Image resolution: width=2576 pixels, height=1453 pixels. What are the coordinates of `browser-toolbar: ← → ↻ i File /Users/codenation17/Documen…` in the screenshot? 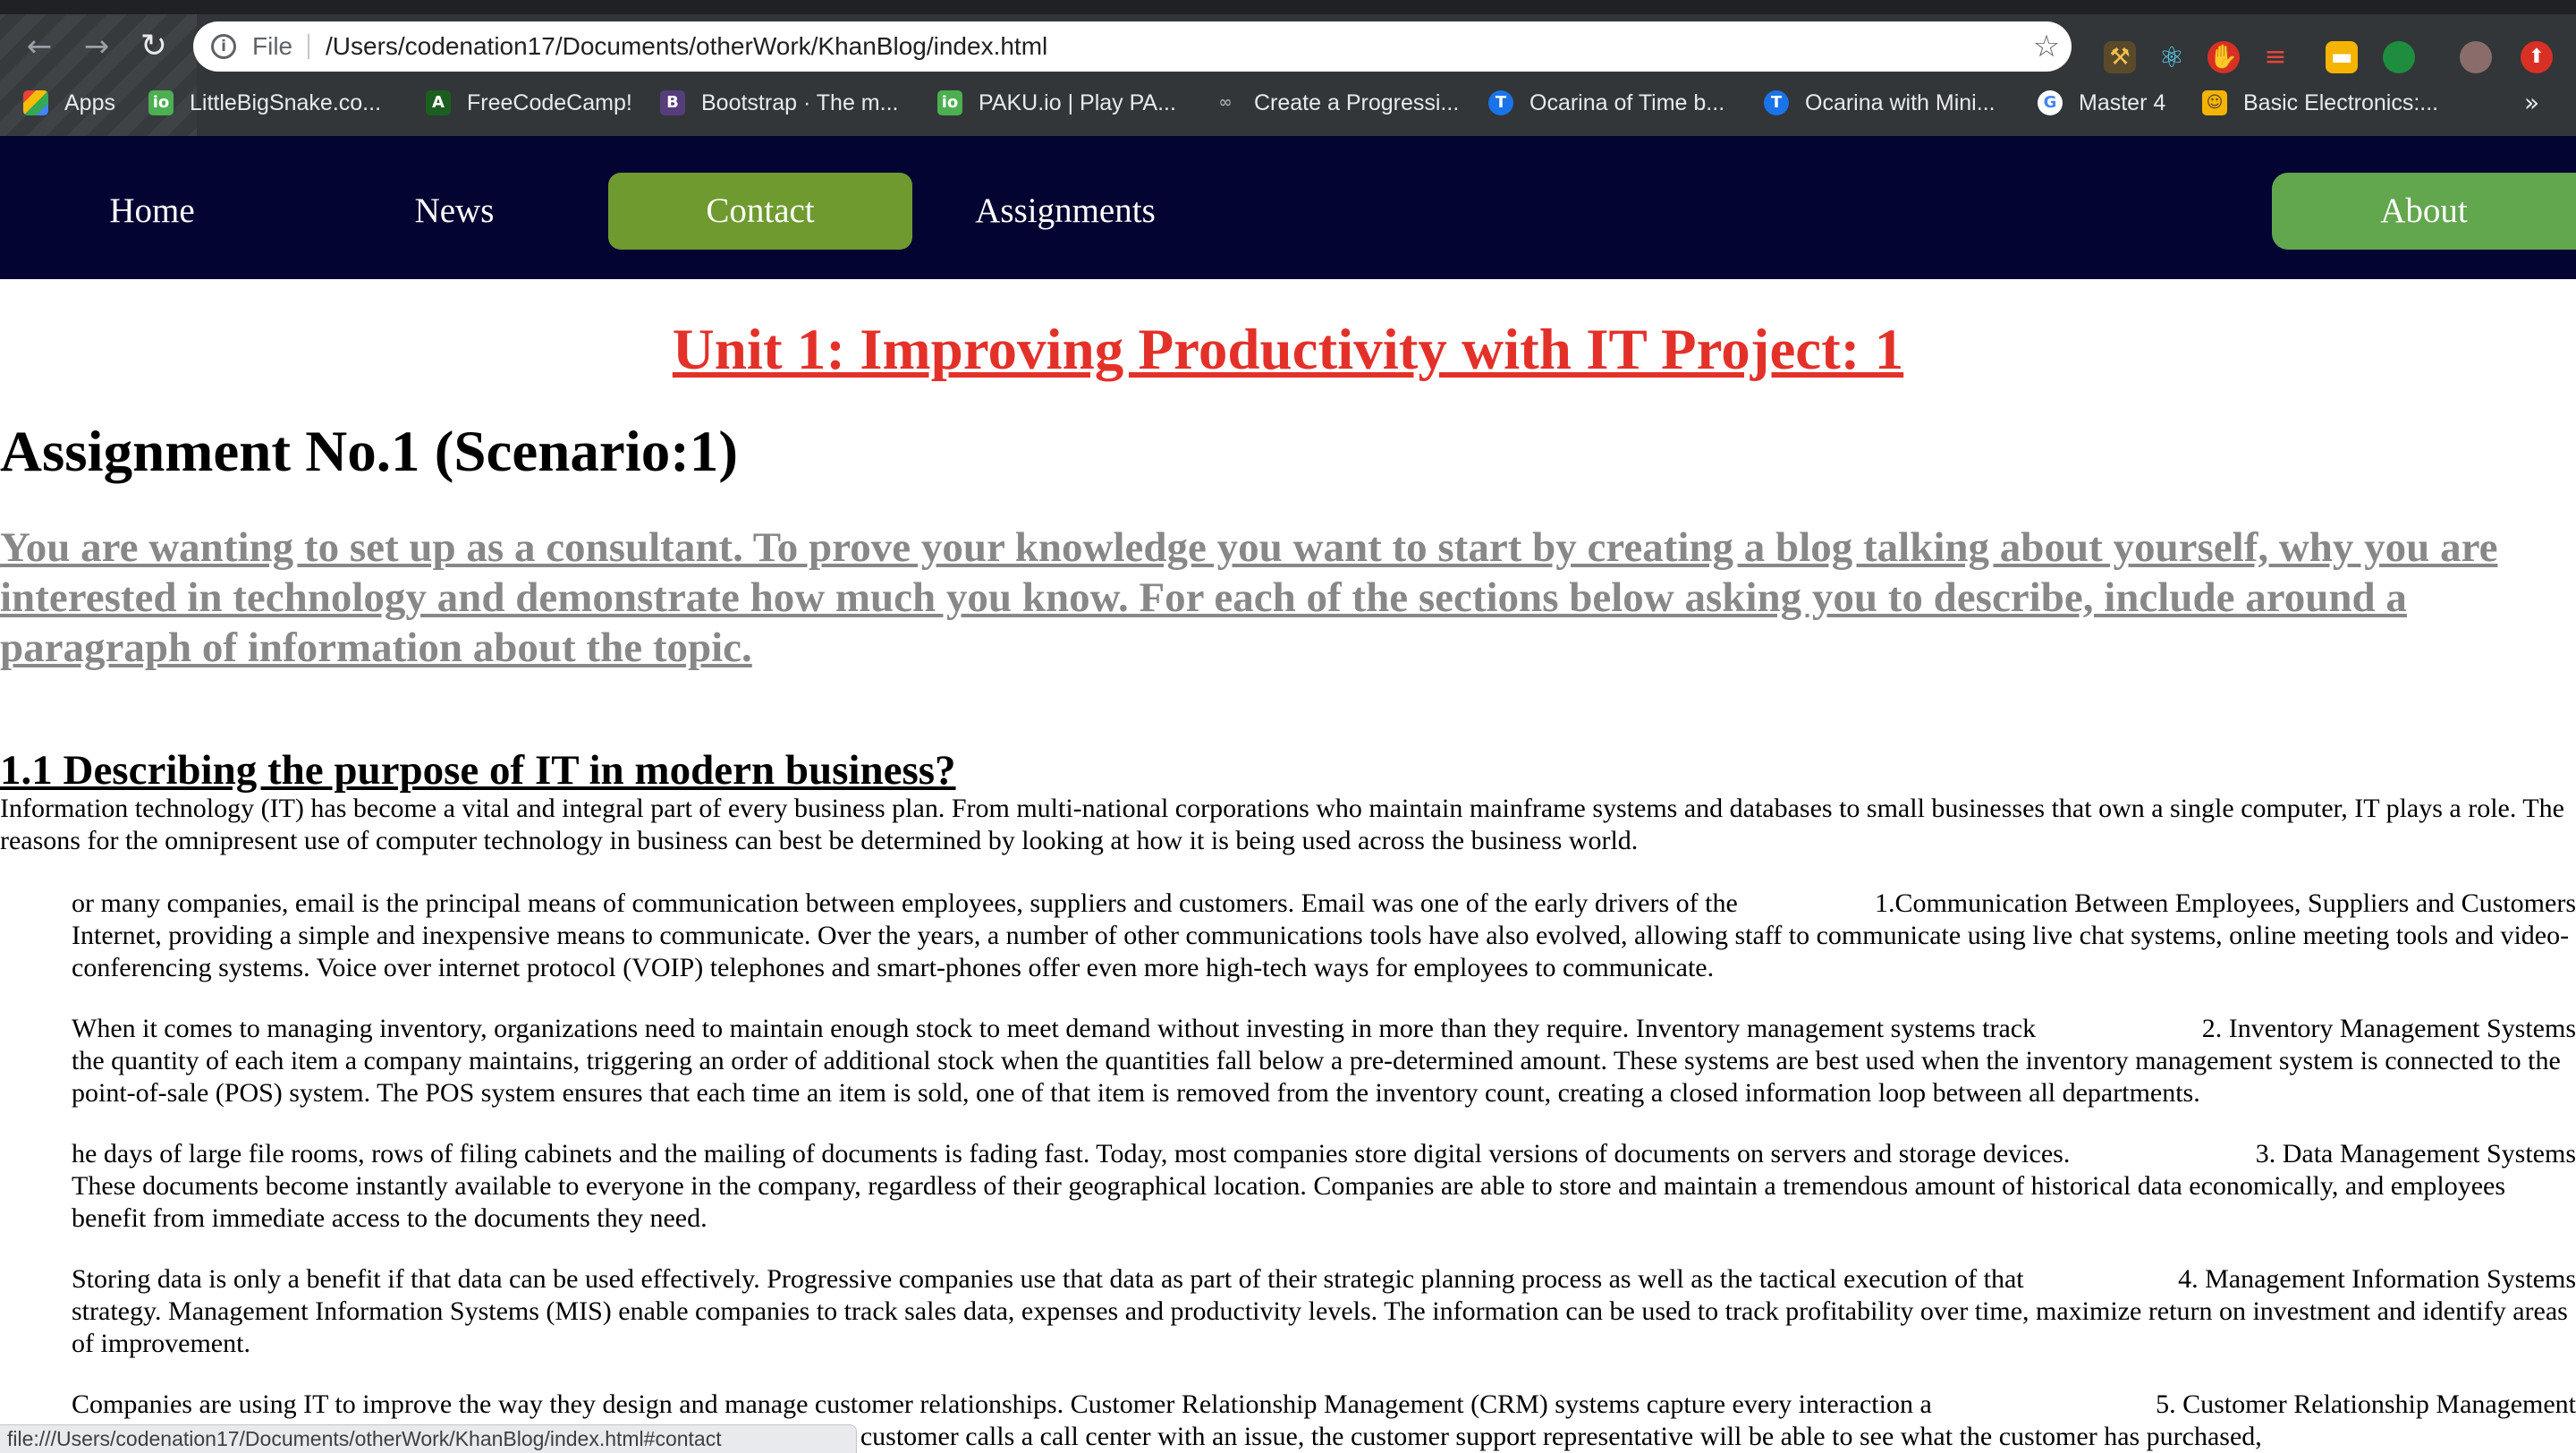 It's located at (1288, 46).